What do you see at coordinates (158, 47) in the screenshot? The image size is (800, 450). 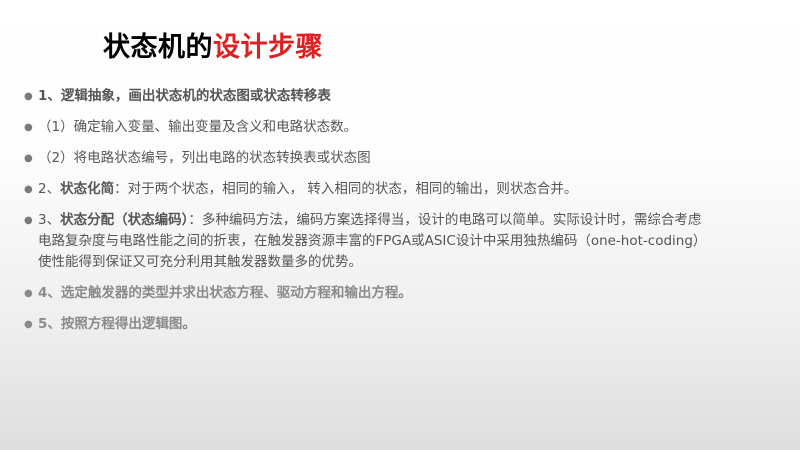 I see `title-part-black: 状态机的` at bounding box center [158, 47].